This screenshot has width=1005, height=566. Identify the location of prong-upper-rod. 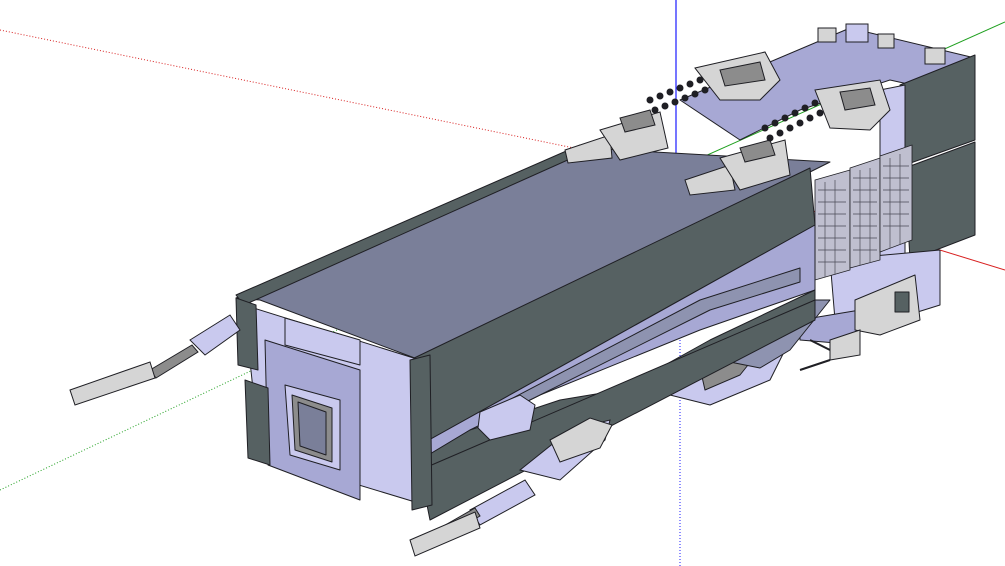
(174, 361).